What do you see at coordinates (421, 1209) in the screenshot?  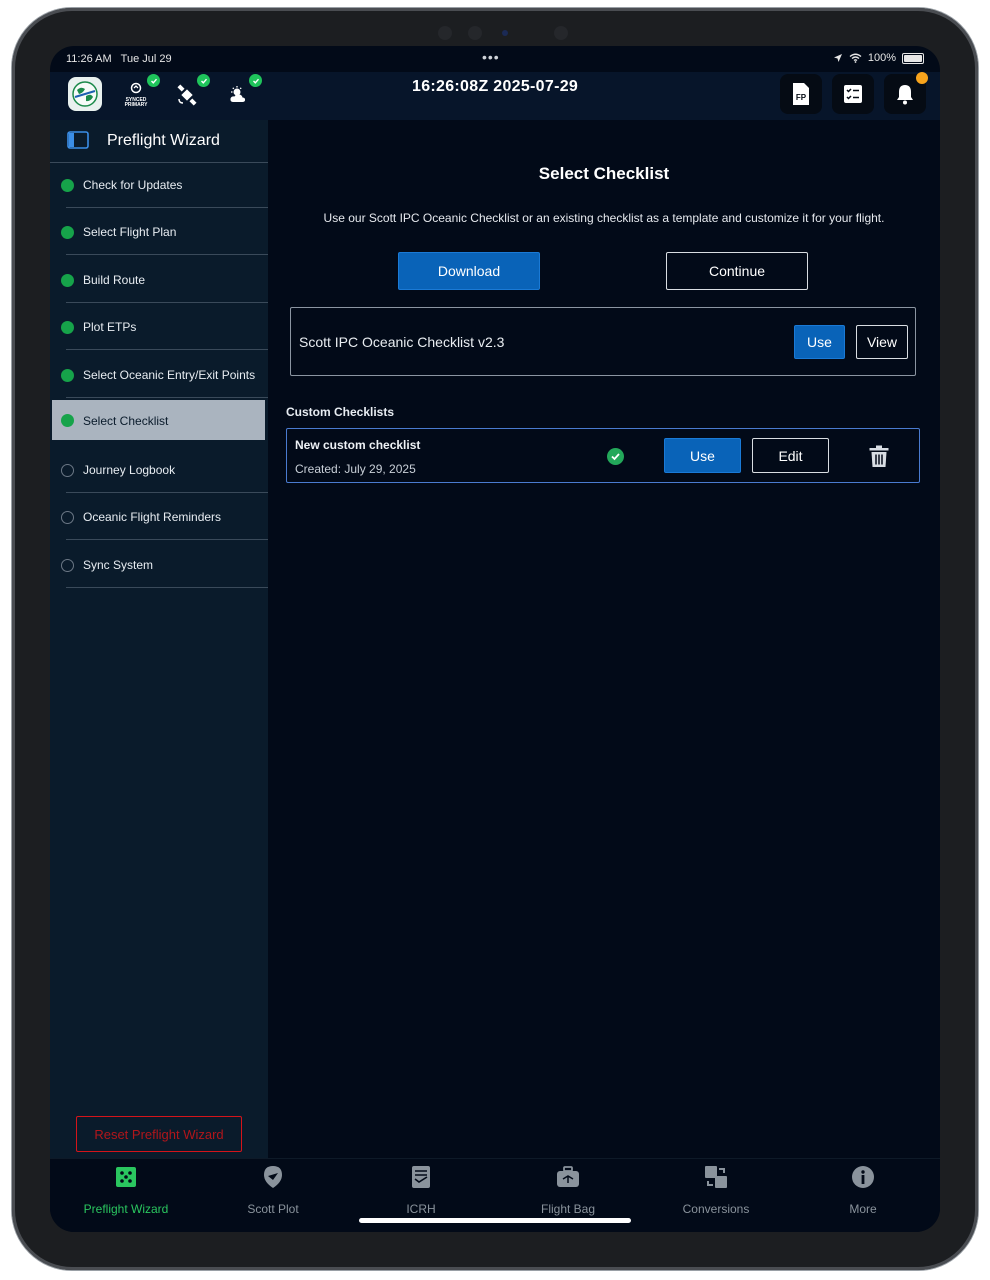 I see `tab-label: ICRH` at bounding box center [421, 1209].